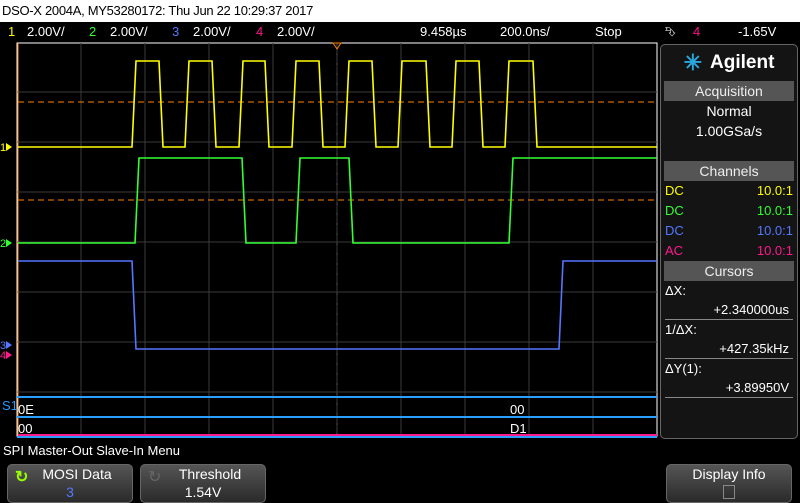 The height and width of the screenshot is (503, 800). I want to click on ch1-number: 1, so click(11, 32).